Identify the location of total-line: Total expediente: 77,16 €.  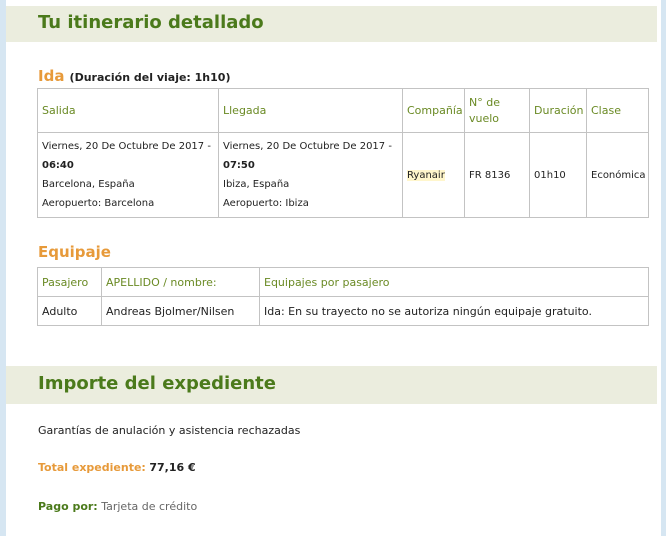
(117, 467).